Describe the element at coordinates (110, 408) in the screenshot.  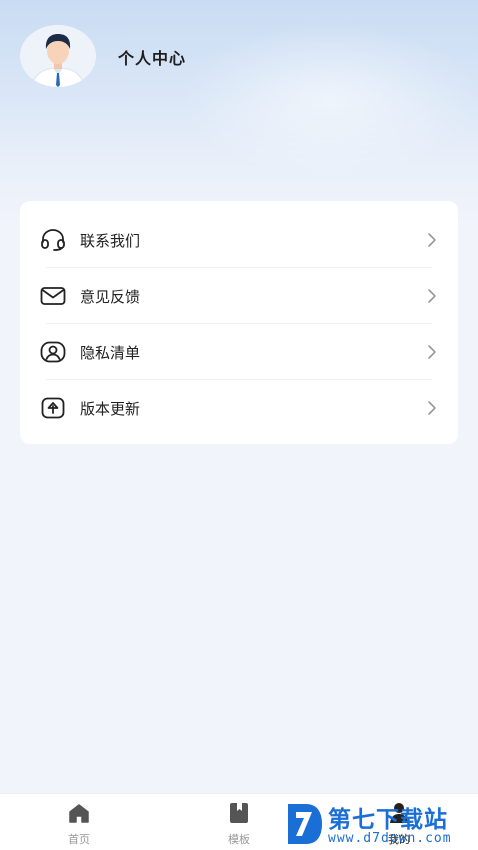
I see `menu-item-label: 版本更新` at that location.